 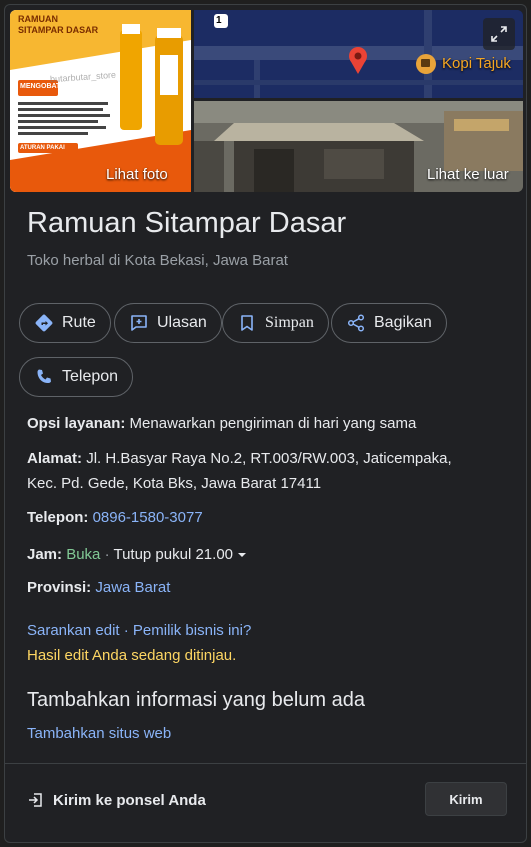 I want to click on claim-business-link: Pemilik bisnis ini?, so click(x=192, y=630).